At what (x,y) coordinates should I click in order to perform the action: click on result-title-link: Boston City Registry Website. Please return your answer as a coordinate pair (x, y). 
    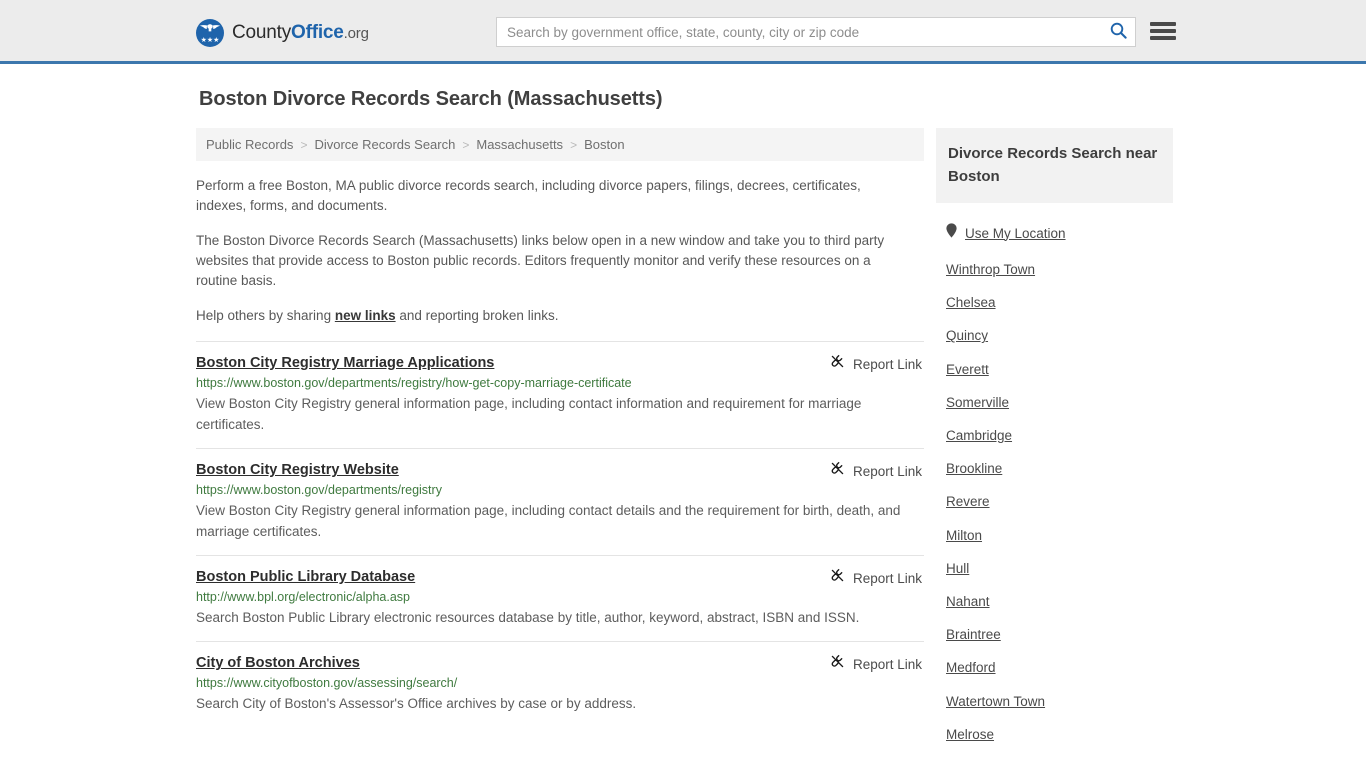
    Looking at the image, I should click on (297, 470).